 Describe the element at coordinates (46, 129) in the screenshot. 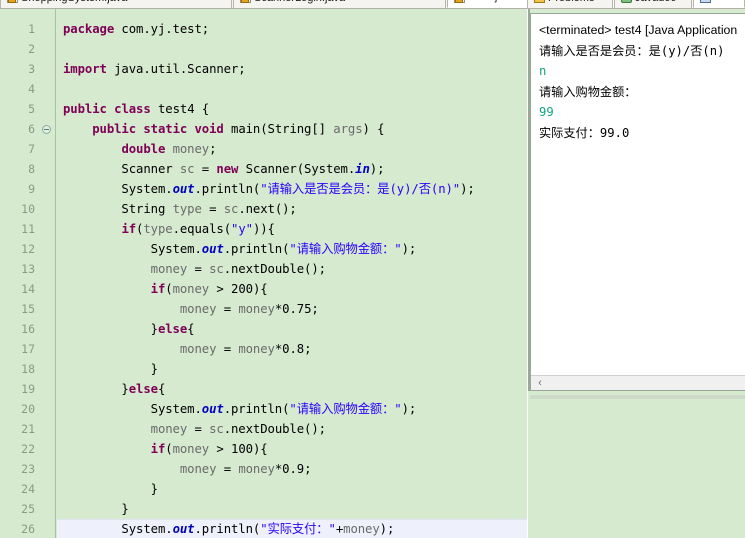

I see `fold-collapse-icon` at that location.